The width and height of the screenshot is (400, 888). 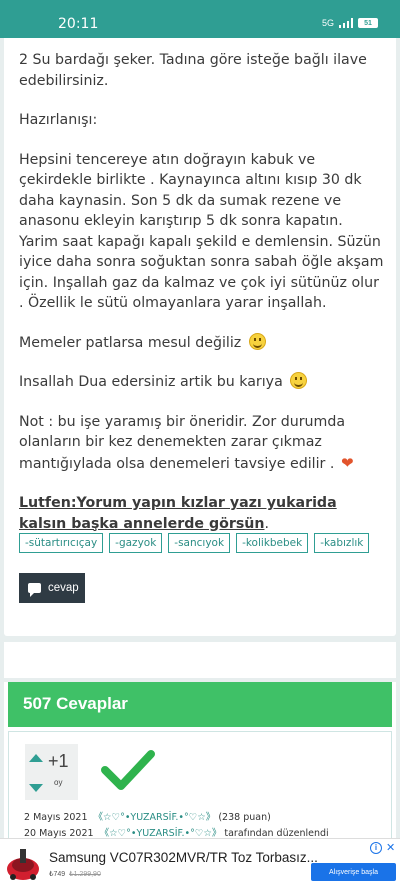 What do you see at coordinates (155, 817) in the screenshot?
I see `user-link: 《☆♡°•YUZARSİF.•°♡☆》` at bounding box center [155, 817].